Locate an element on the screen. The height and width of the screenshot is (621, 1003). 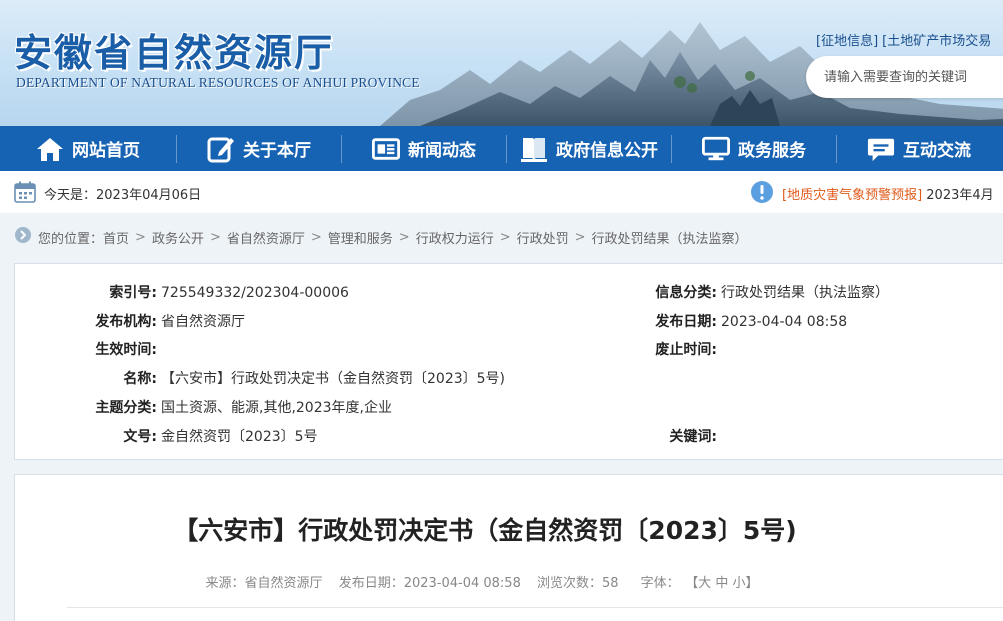
breadcrumb-item: 行政权力运行 is located at coordinates (455, 237).